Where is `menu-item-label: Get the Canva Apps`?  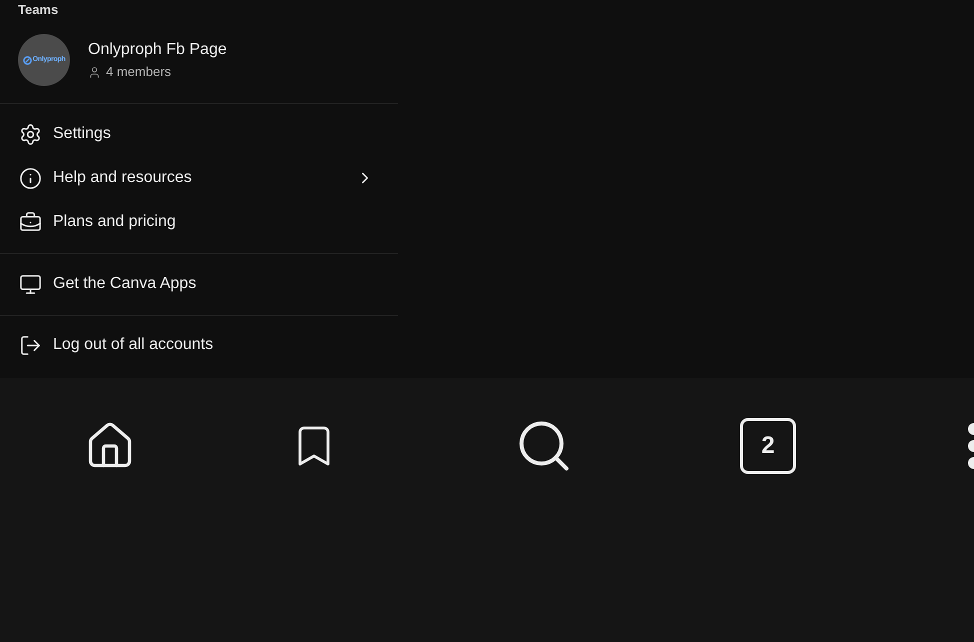
menu-item-label: Get the Canva Apps is located at coordinates (124, 284).